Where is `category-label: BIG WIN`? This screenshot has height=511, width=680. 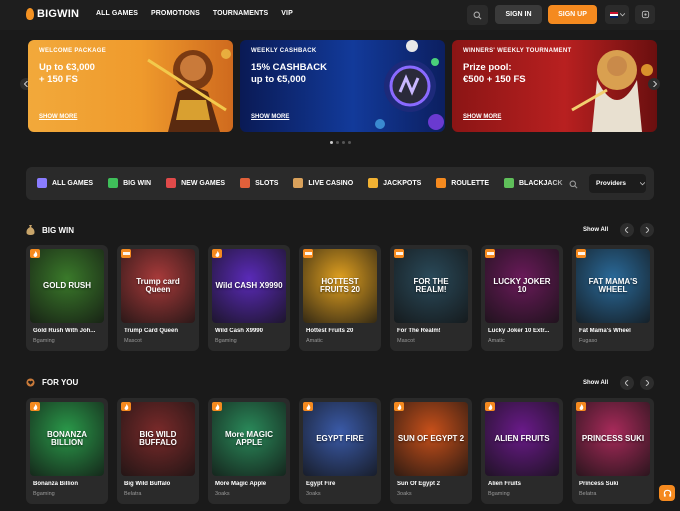
category-label: BIG WIN is located at coordinates (137, 183).